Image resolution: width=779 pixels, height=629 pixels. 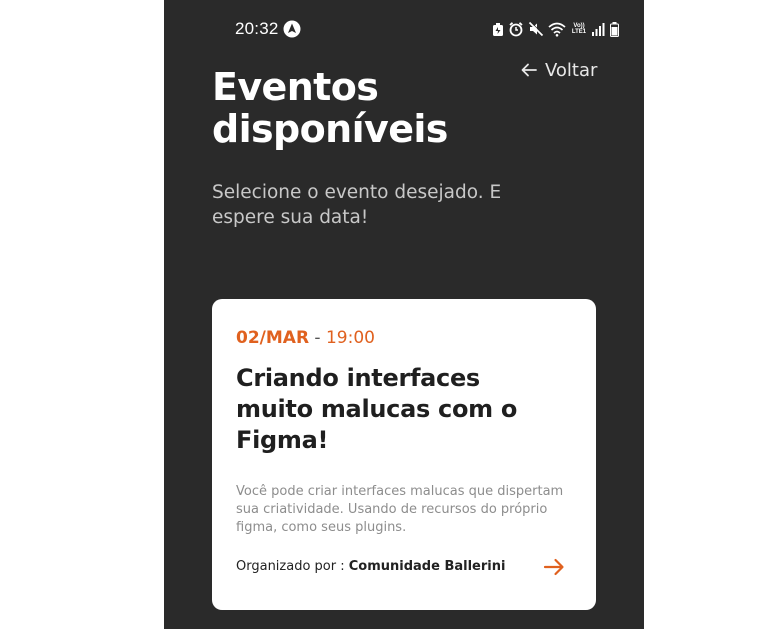 I want to click on battery-icon, so click(x=614, y=29).